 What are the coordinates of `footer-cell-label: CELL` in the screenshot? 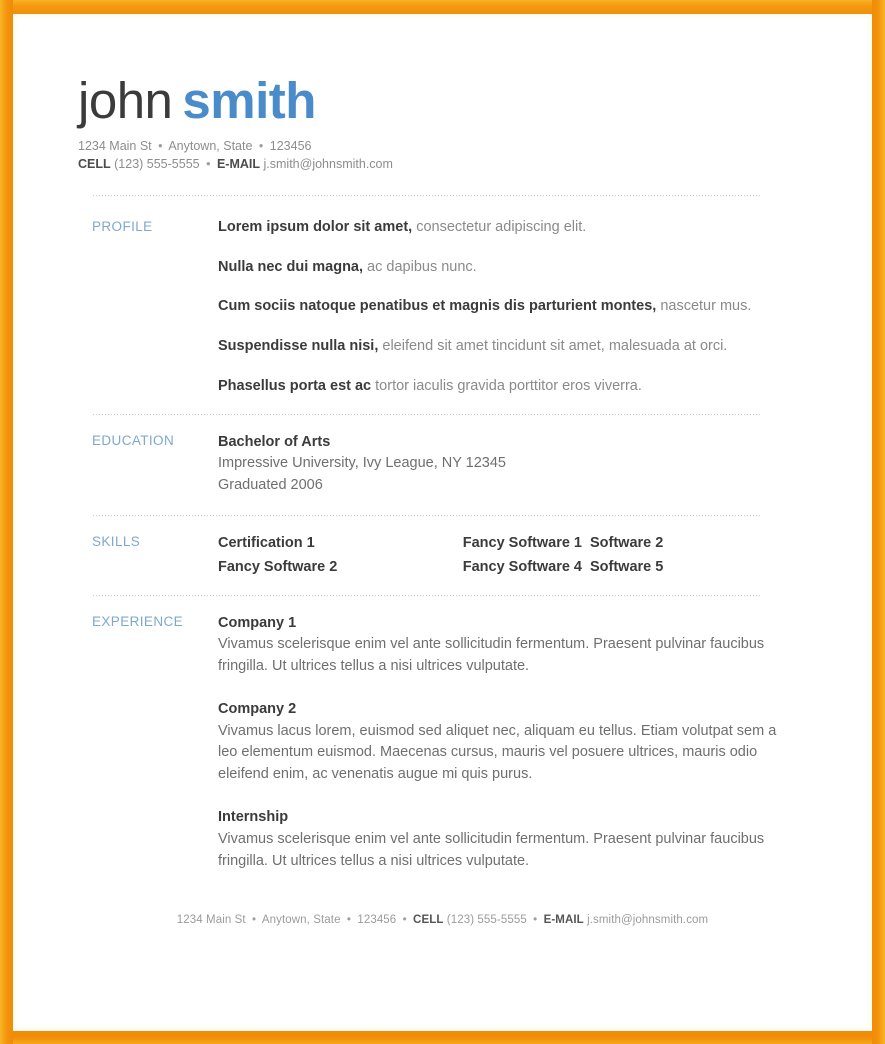 It's located at (428, 920).